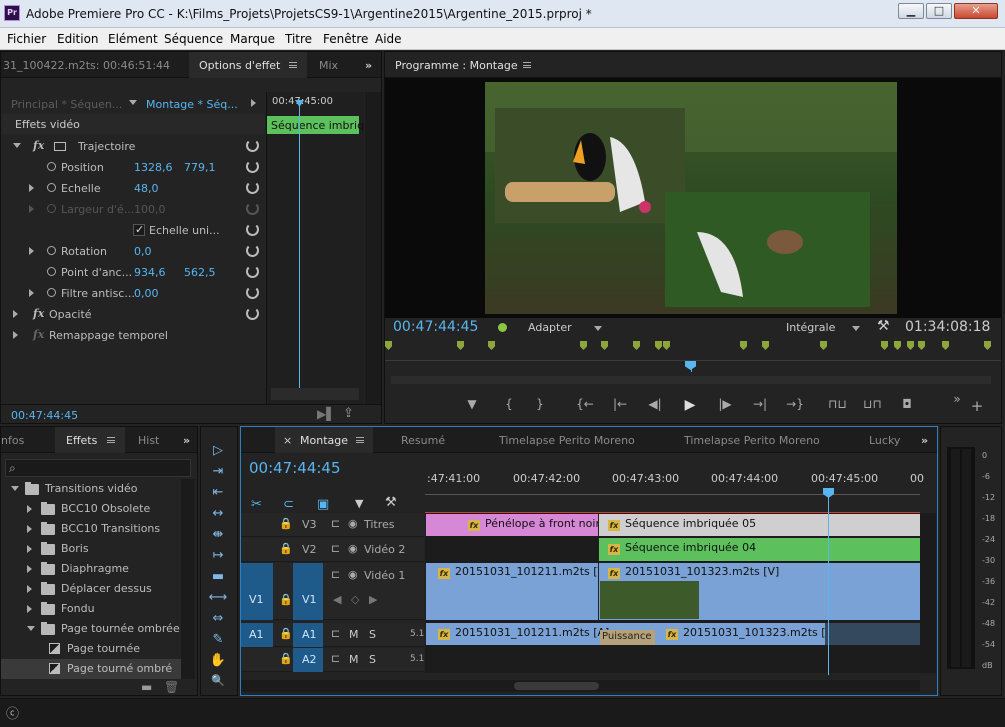 This screenshot has height=727, width=1005. I want to click on opacity-row: fx Opacité, so click(137, 314).